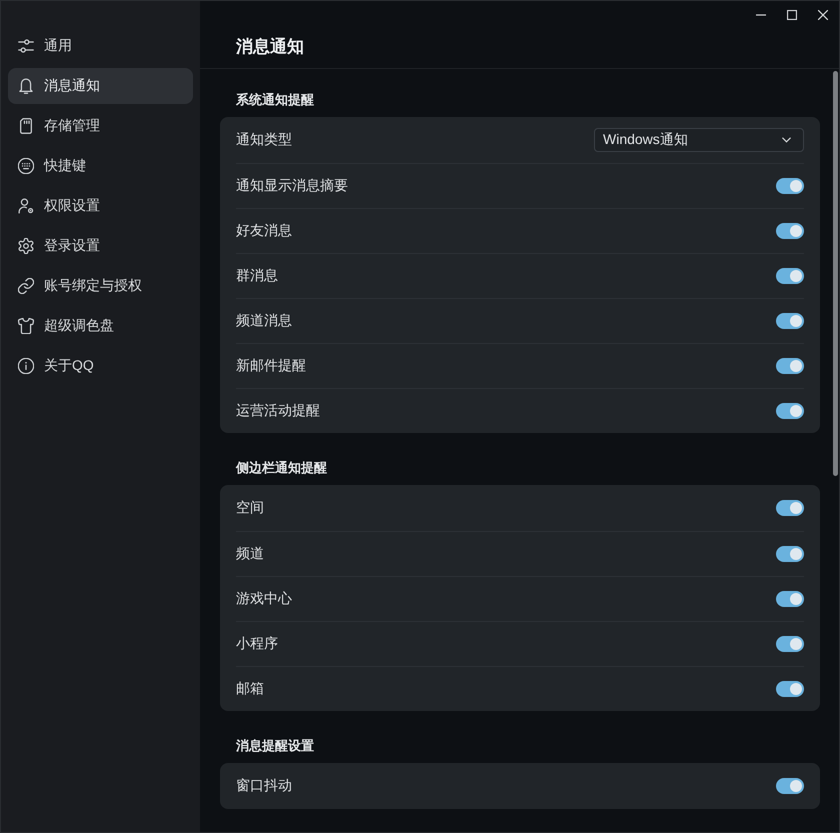  I want to click on sidebar-item: 消息通知, so click(100, 86).